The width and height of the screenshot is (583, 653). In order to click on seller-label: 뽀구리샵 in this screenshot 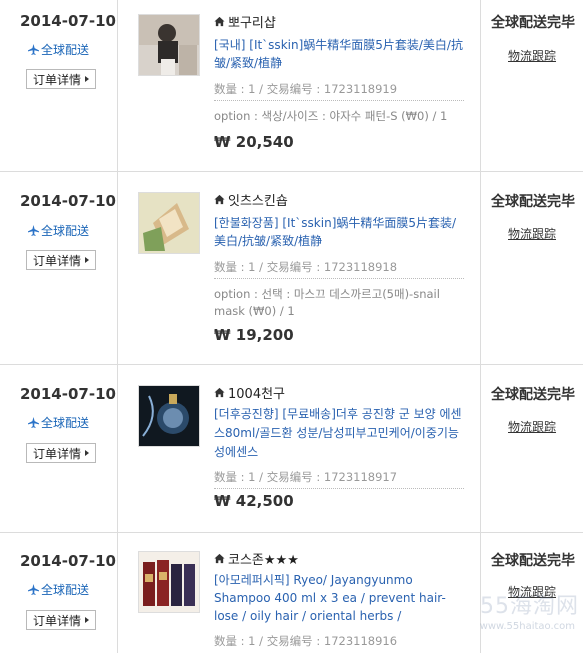, I will do `click(252, 23)`.